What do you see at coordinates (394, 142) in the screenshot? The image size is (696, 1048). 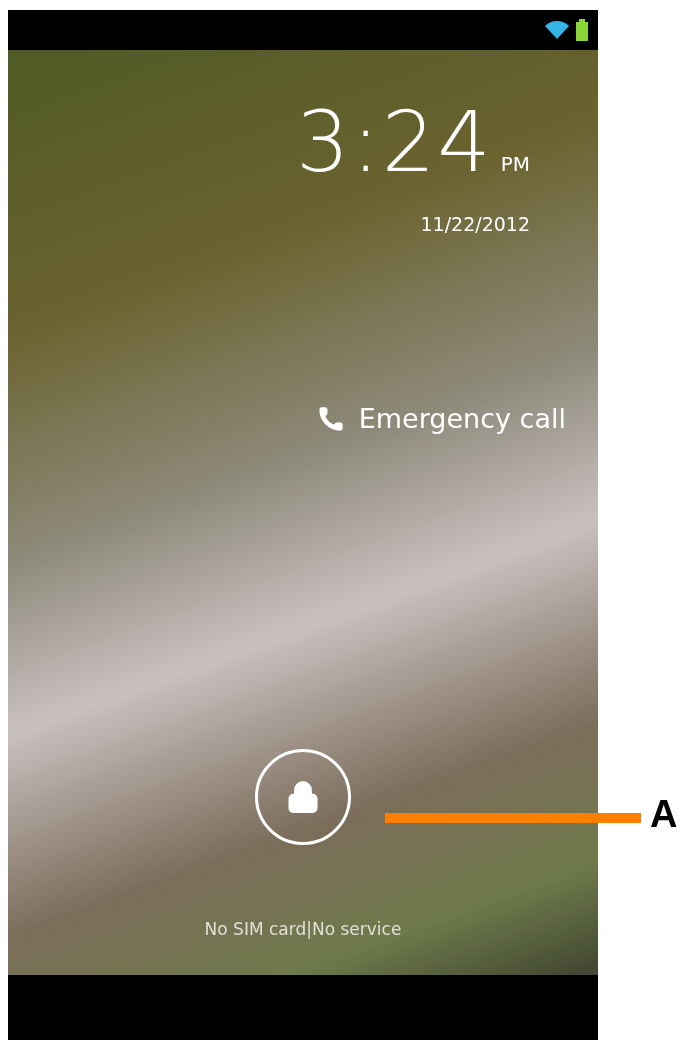 I see `clock-time: 3:24` at bounding box center [394, 142].